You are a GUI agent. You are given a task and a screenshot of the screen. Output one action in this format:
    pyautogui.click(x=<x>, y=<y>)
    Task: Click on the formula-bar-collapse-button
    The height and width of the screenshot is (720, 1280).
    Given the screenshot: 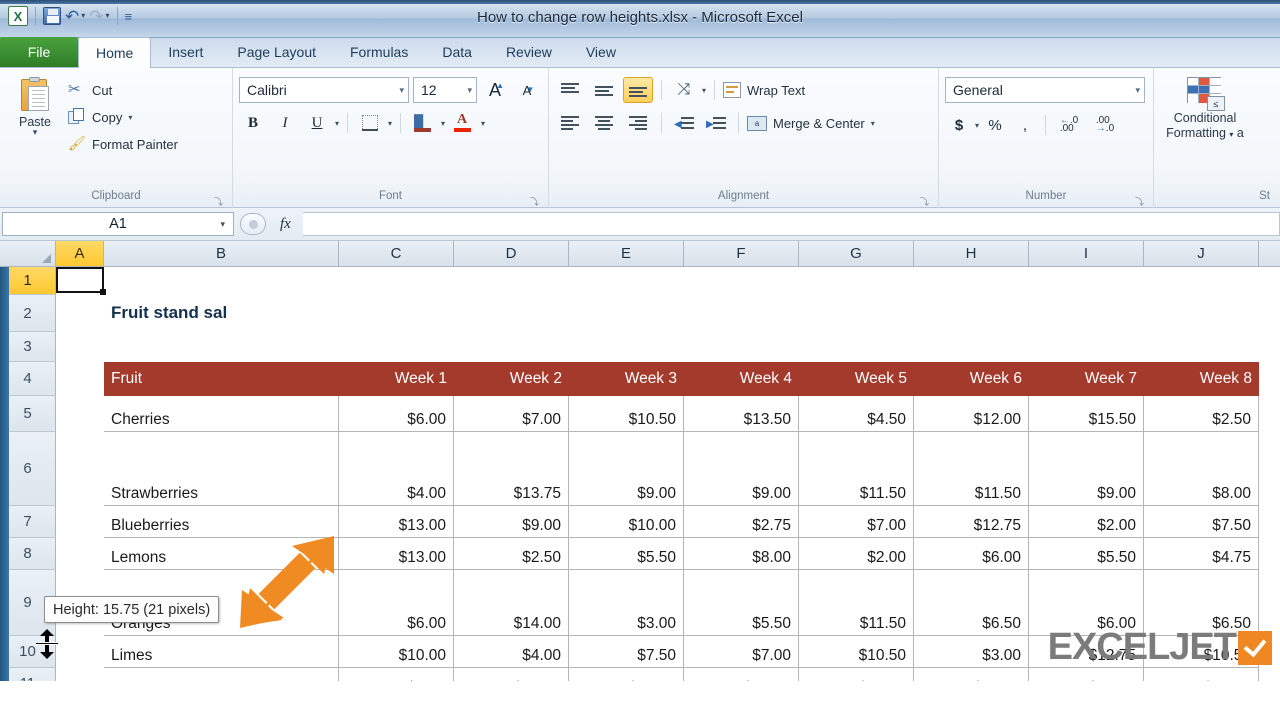 What is the action you would take?
    pyautogui.click(x=253, y=224)
    